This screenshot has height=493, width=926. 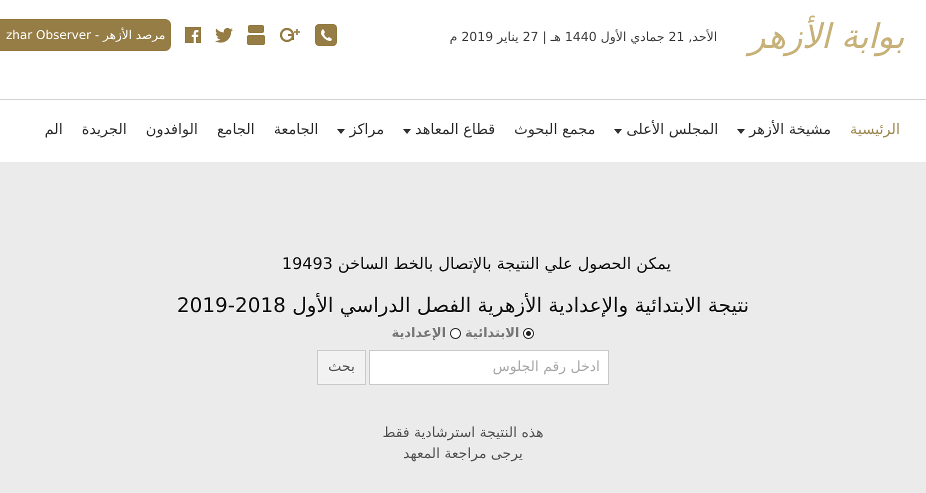 I want to click on nav-link: قطاع المعاهد, so click(x=449, y=131).